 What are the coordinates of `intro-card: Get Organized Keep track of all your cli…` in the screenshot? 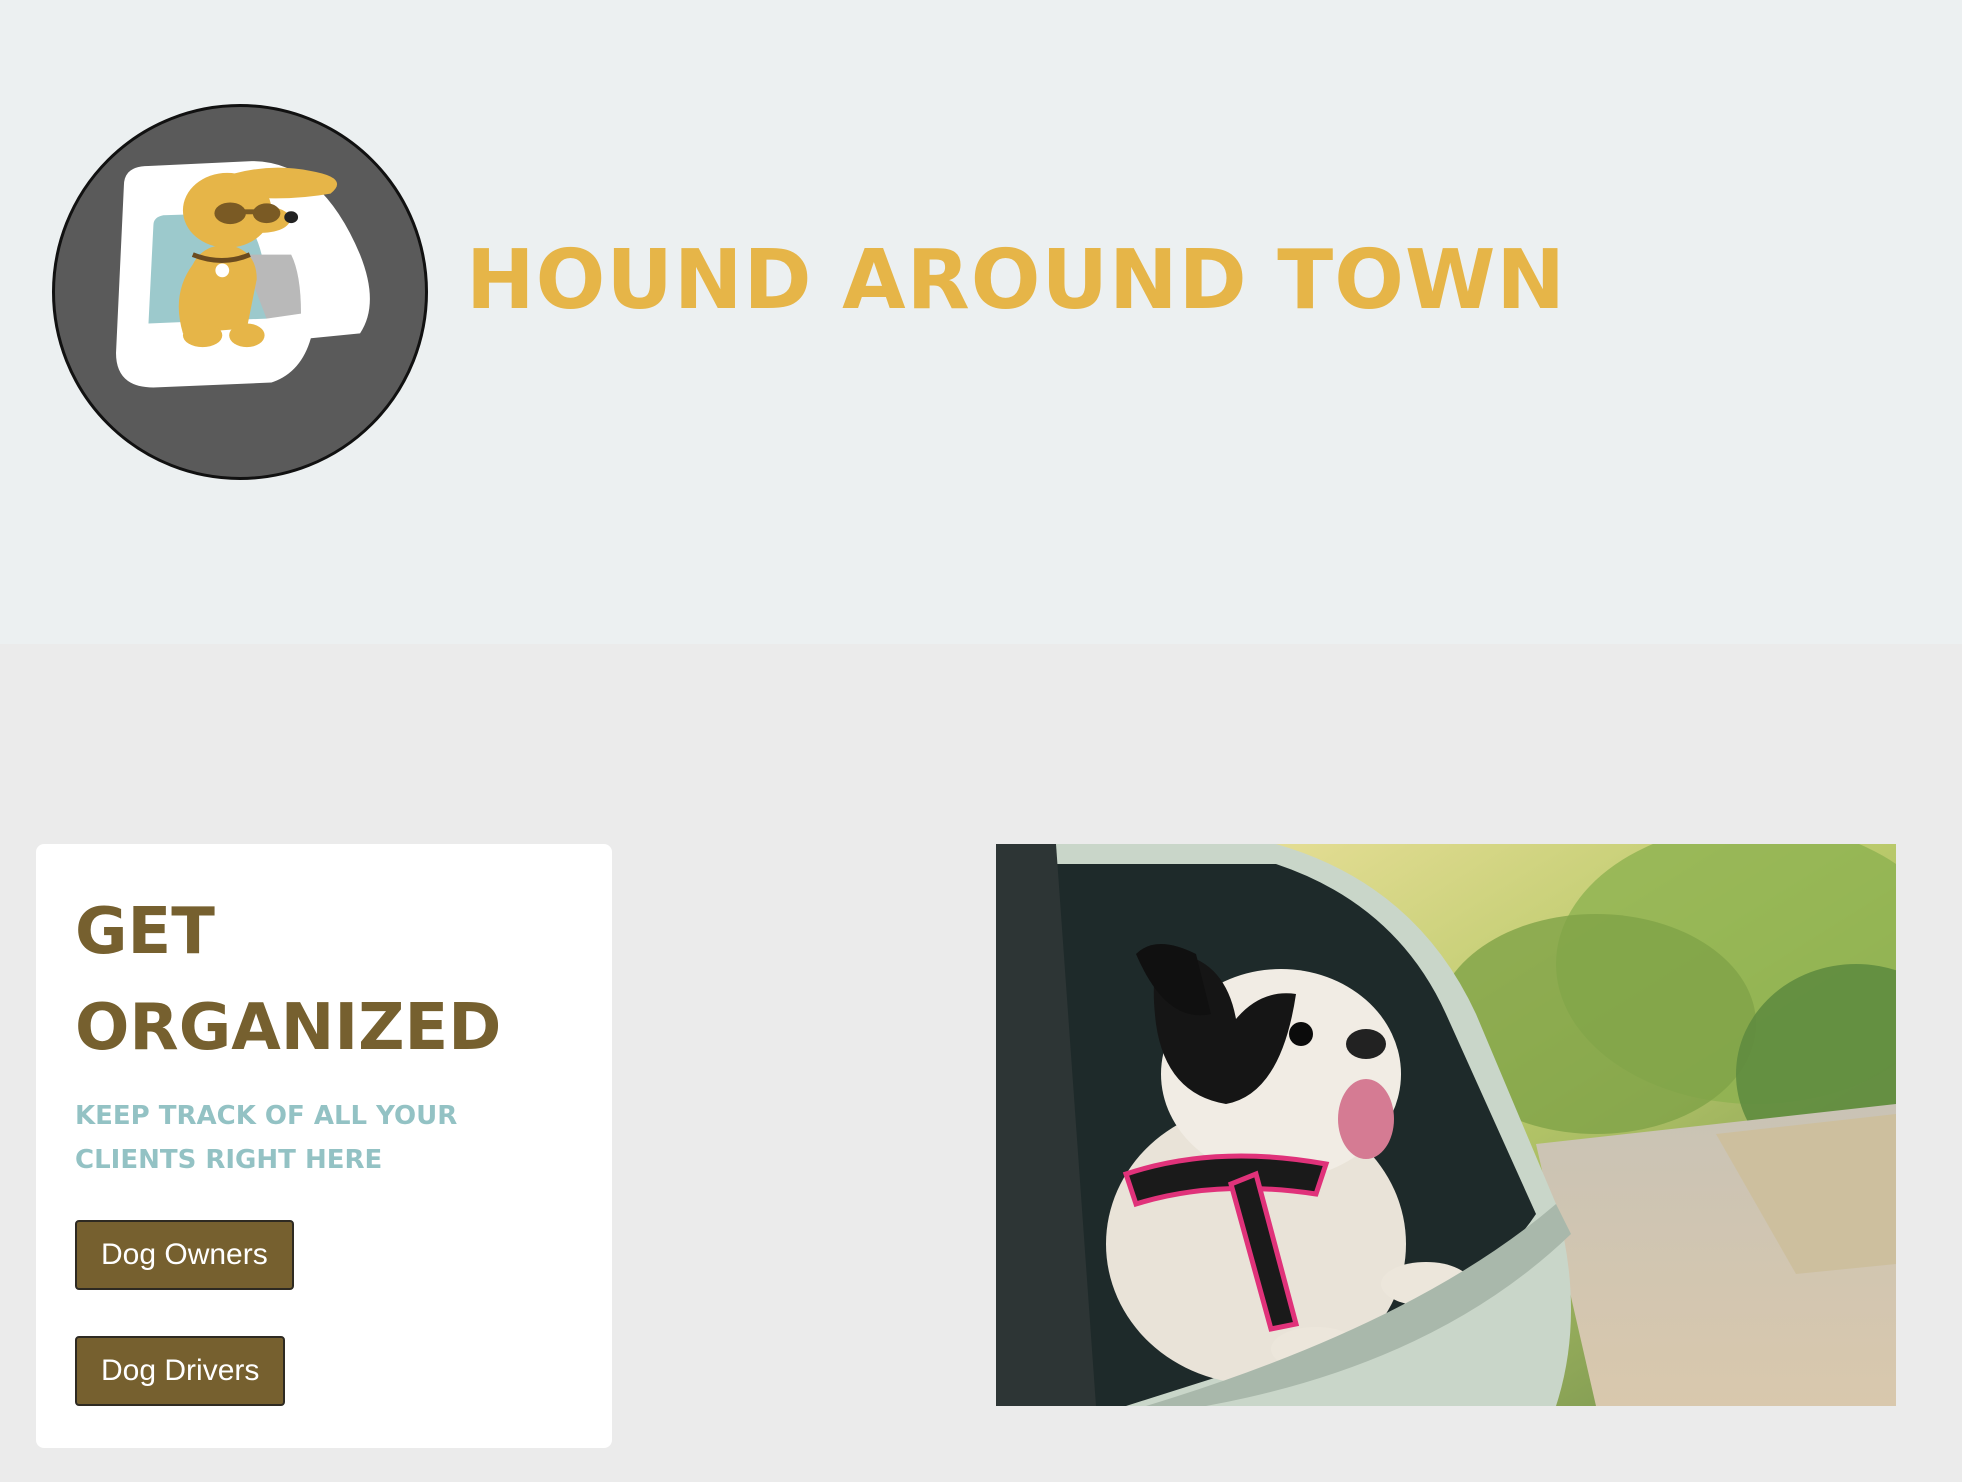 It's located at (324, 1146).